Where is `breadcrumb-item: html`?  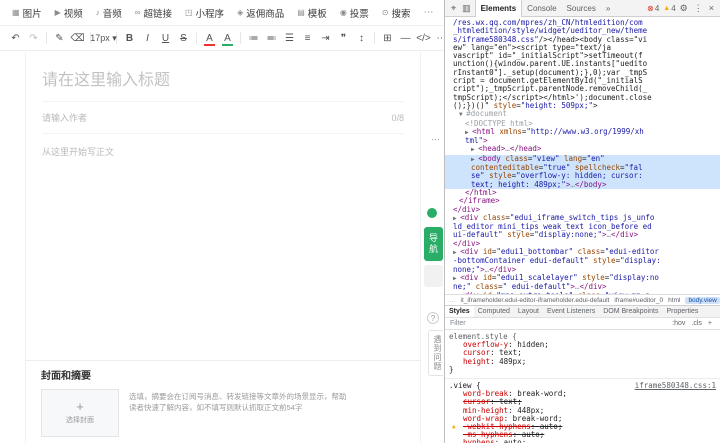
breadcrumb-item: html is located at coordinates (674, 300).